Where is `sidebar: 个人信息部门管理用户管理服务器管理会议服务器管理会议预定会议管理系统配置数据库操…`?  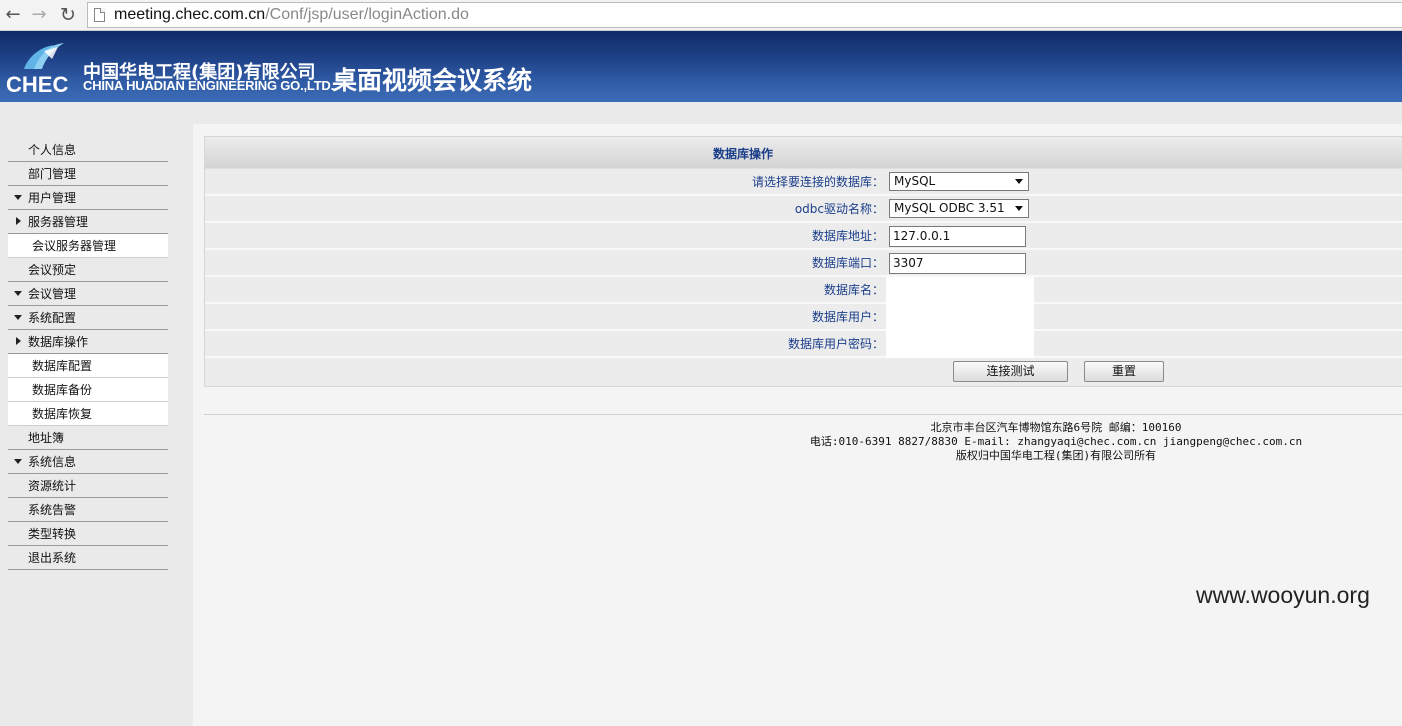
sidebar: 个人信息部门管理用户管理服务器管理会议服务器管理会议预定会议管理系统配置数据库操… is located at coordinates (96, 414).